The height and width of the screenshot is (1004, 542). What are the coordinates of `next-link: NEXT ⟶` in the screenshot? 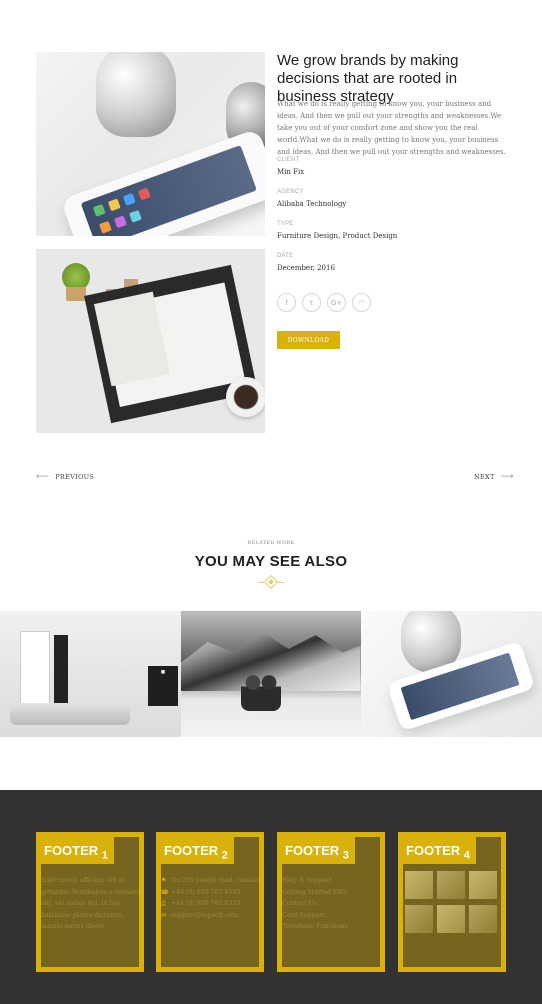 It's located at (494, 477).